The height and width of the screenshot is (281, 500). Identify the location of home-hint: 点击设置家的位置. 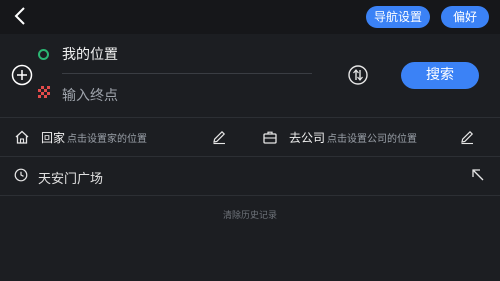
(107, 139).